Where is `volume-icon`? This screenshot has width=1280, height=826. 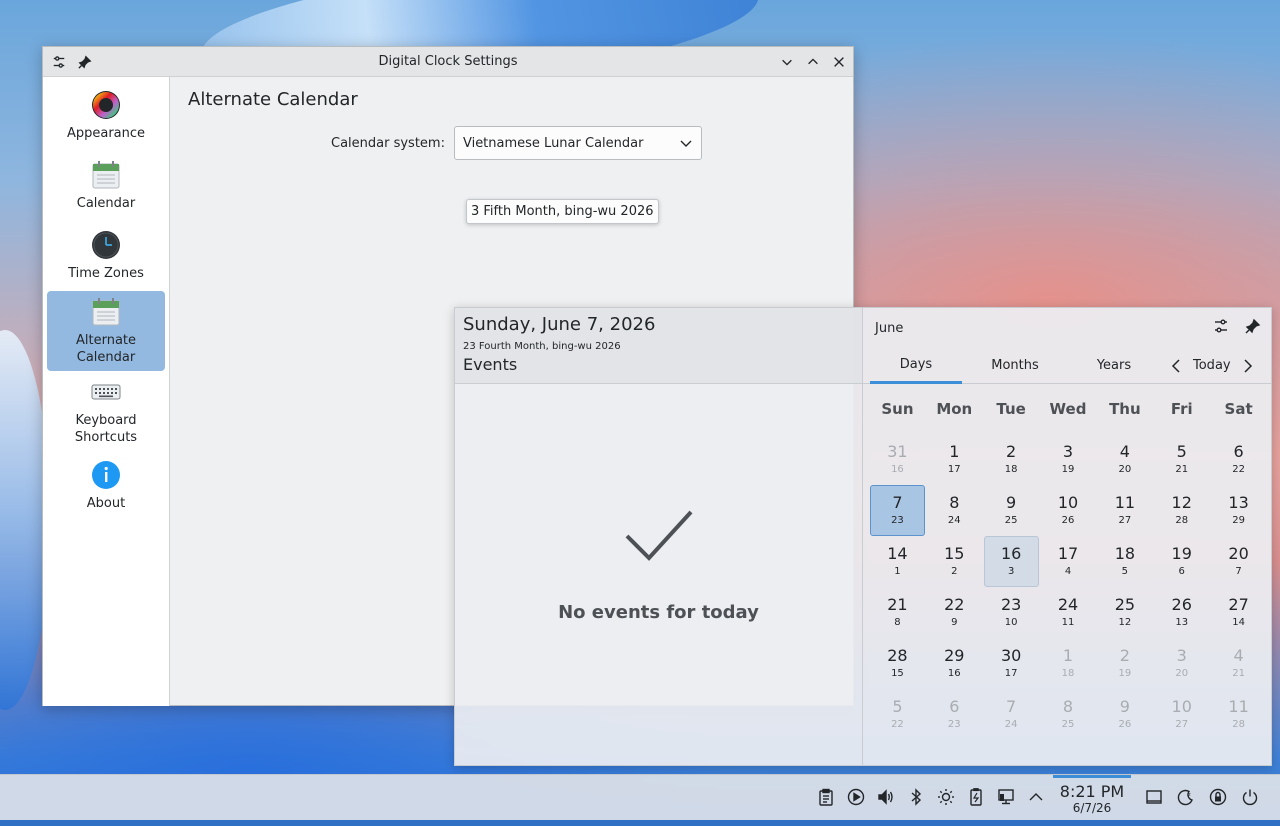 volume-icon is located at coordinates (886, 797).